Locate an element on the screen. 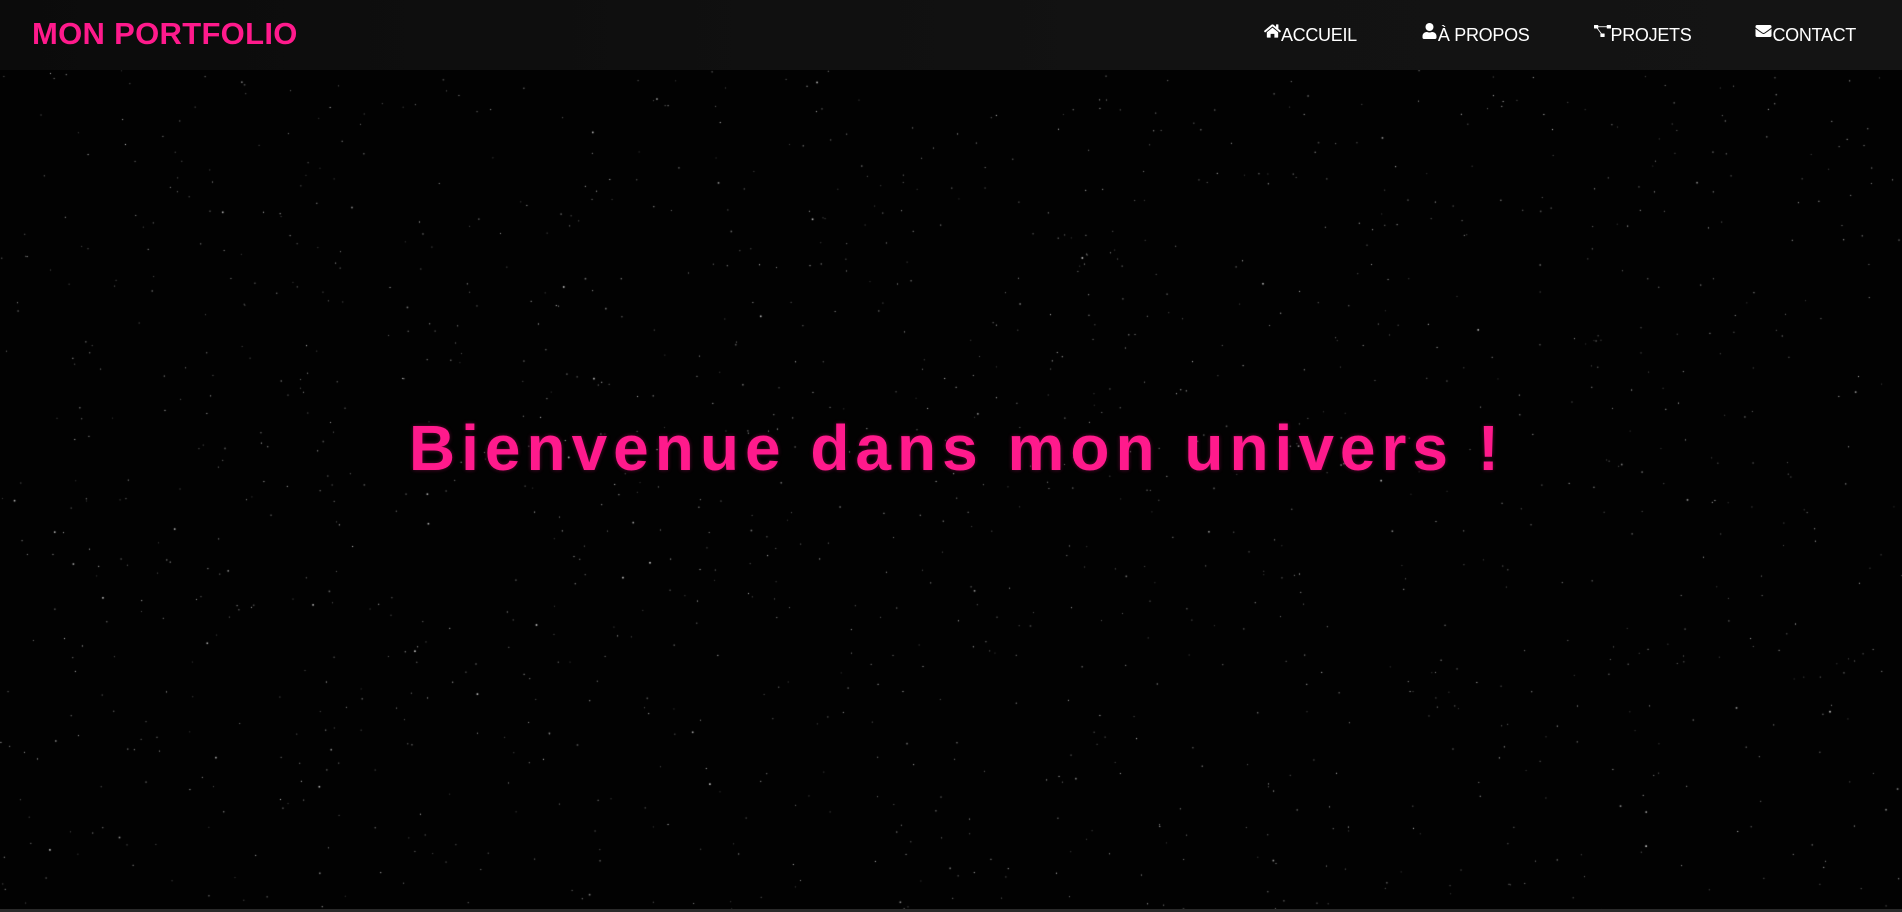 This screenshot has width=1902, height=912. project-diagram-icon is located at coordinates (1602, 31).